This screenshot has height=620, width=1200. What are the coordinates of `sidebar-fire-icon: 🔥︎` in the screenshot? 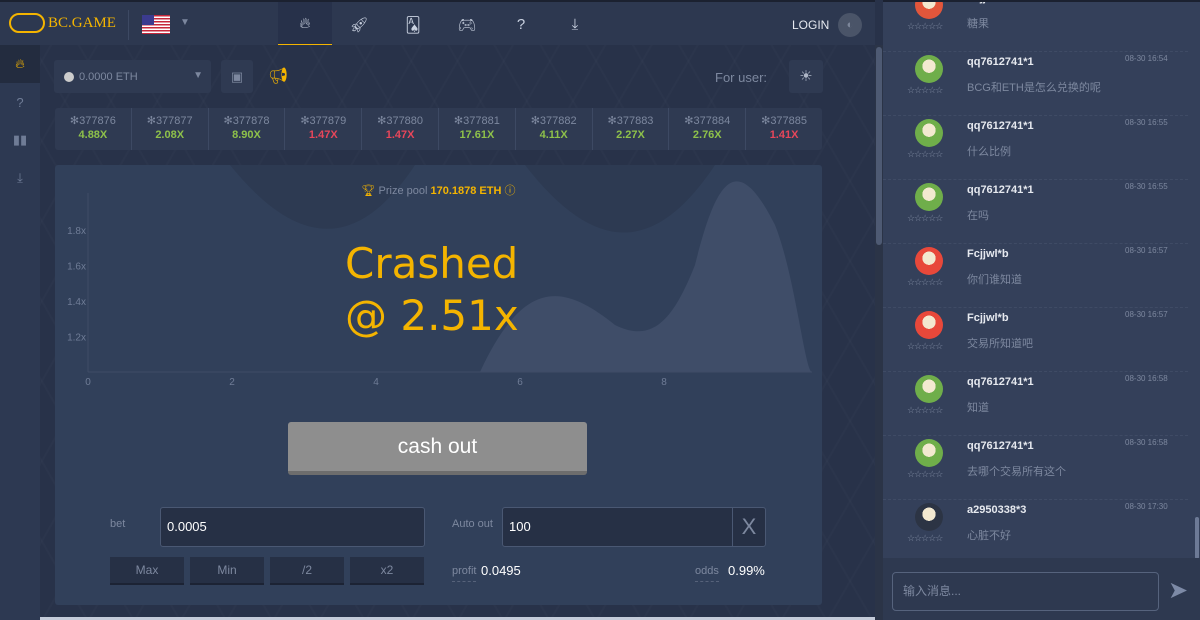 It's located at (20, 64).